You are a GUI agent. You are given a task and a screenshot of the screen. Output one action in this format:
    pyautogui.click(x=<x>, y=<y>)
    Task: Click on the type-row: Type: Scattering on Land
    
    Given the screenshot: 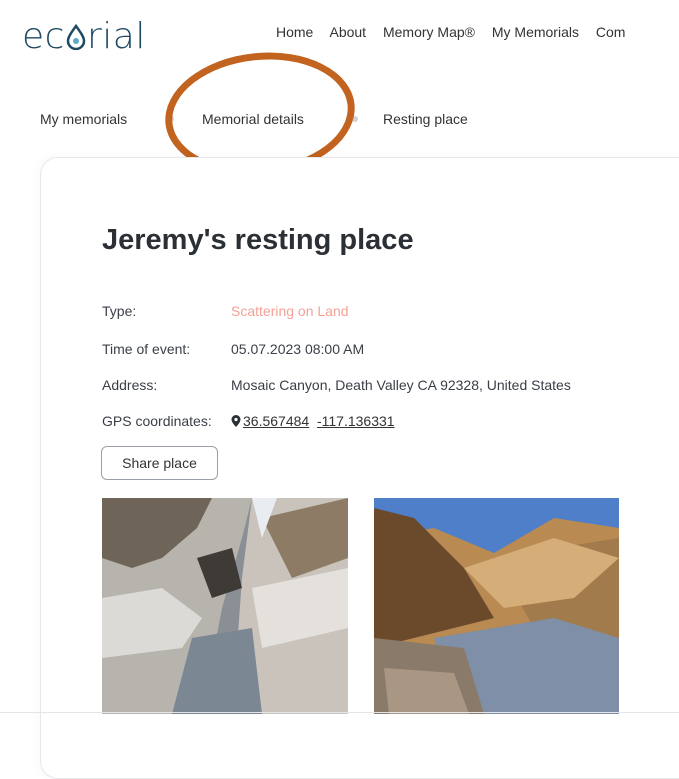 What is the action you would take?
    pyautogui.click(x=225, y=311)
    